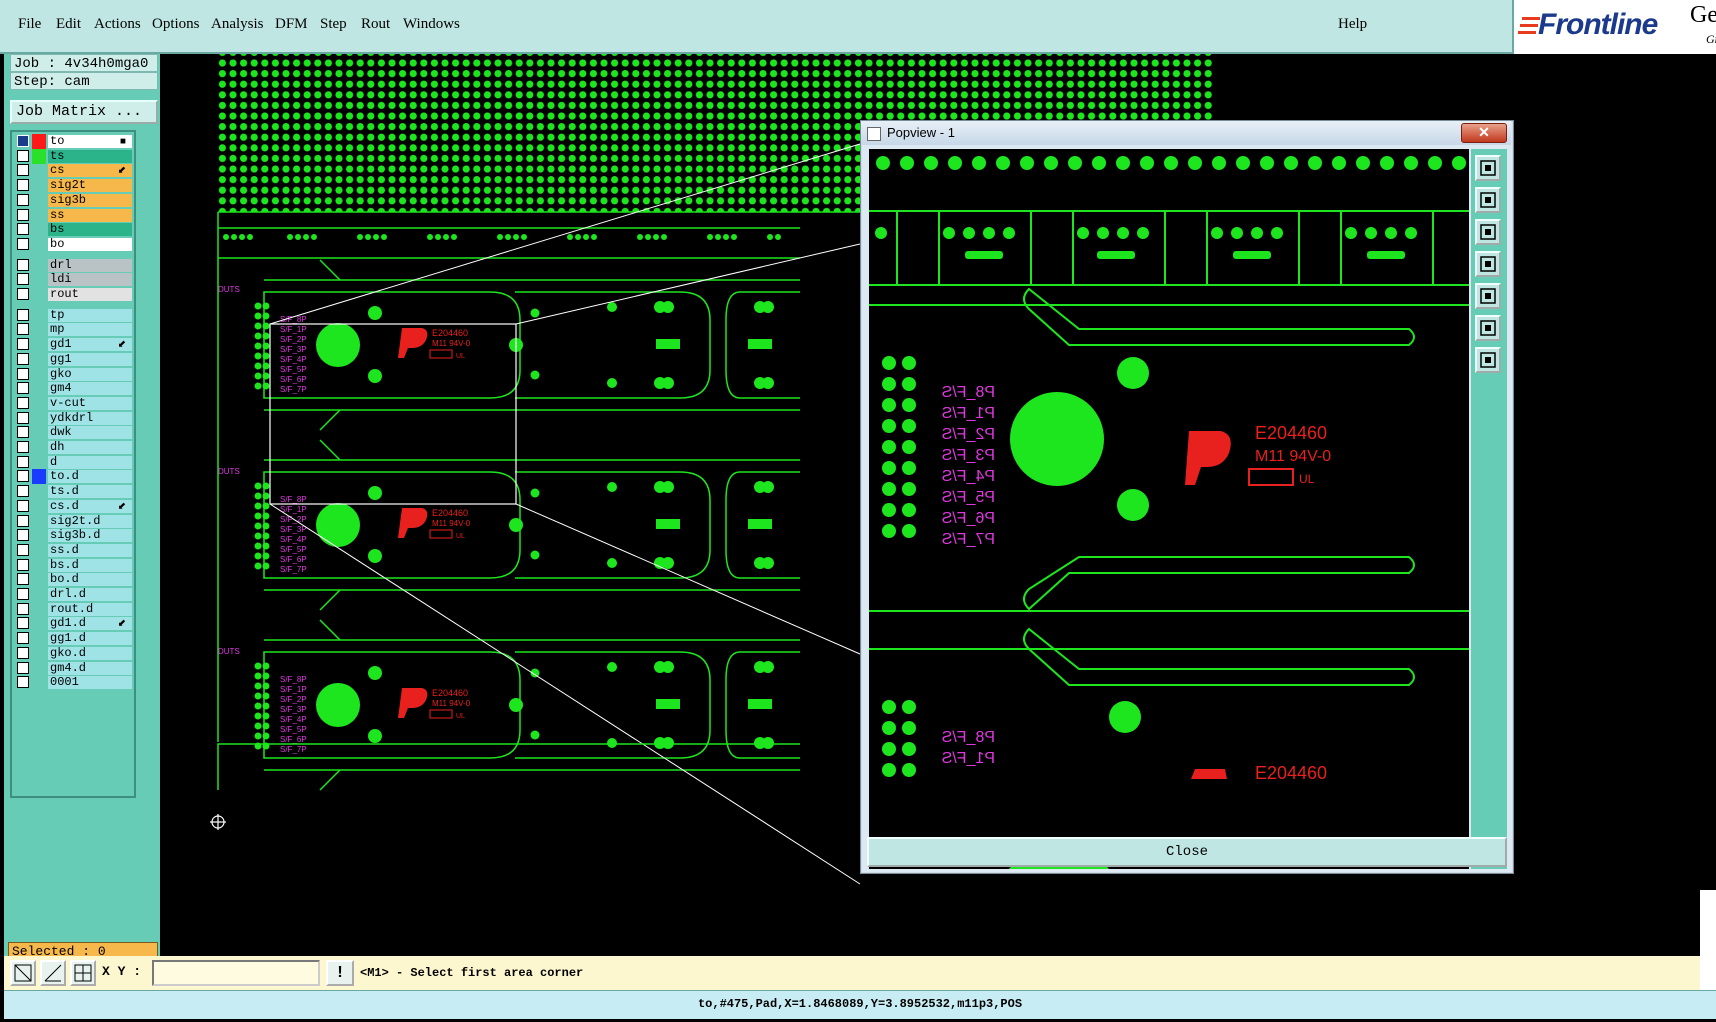 The height and width of the screenshot is (1022, 1716). I want to click on layer-row: cs.d ⬋, so click(75, 506).